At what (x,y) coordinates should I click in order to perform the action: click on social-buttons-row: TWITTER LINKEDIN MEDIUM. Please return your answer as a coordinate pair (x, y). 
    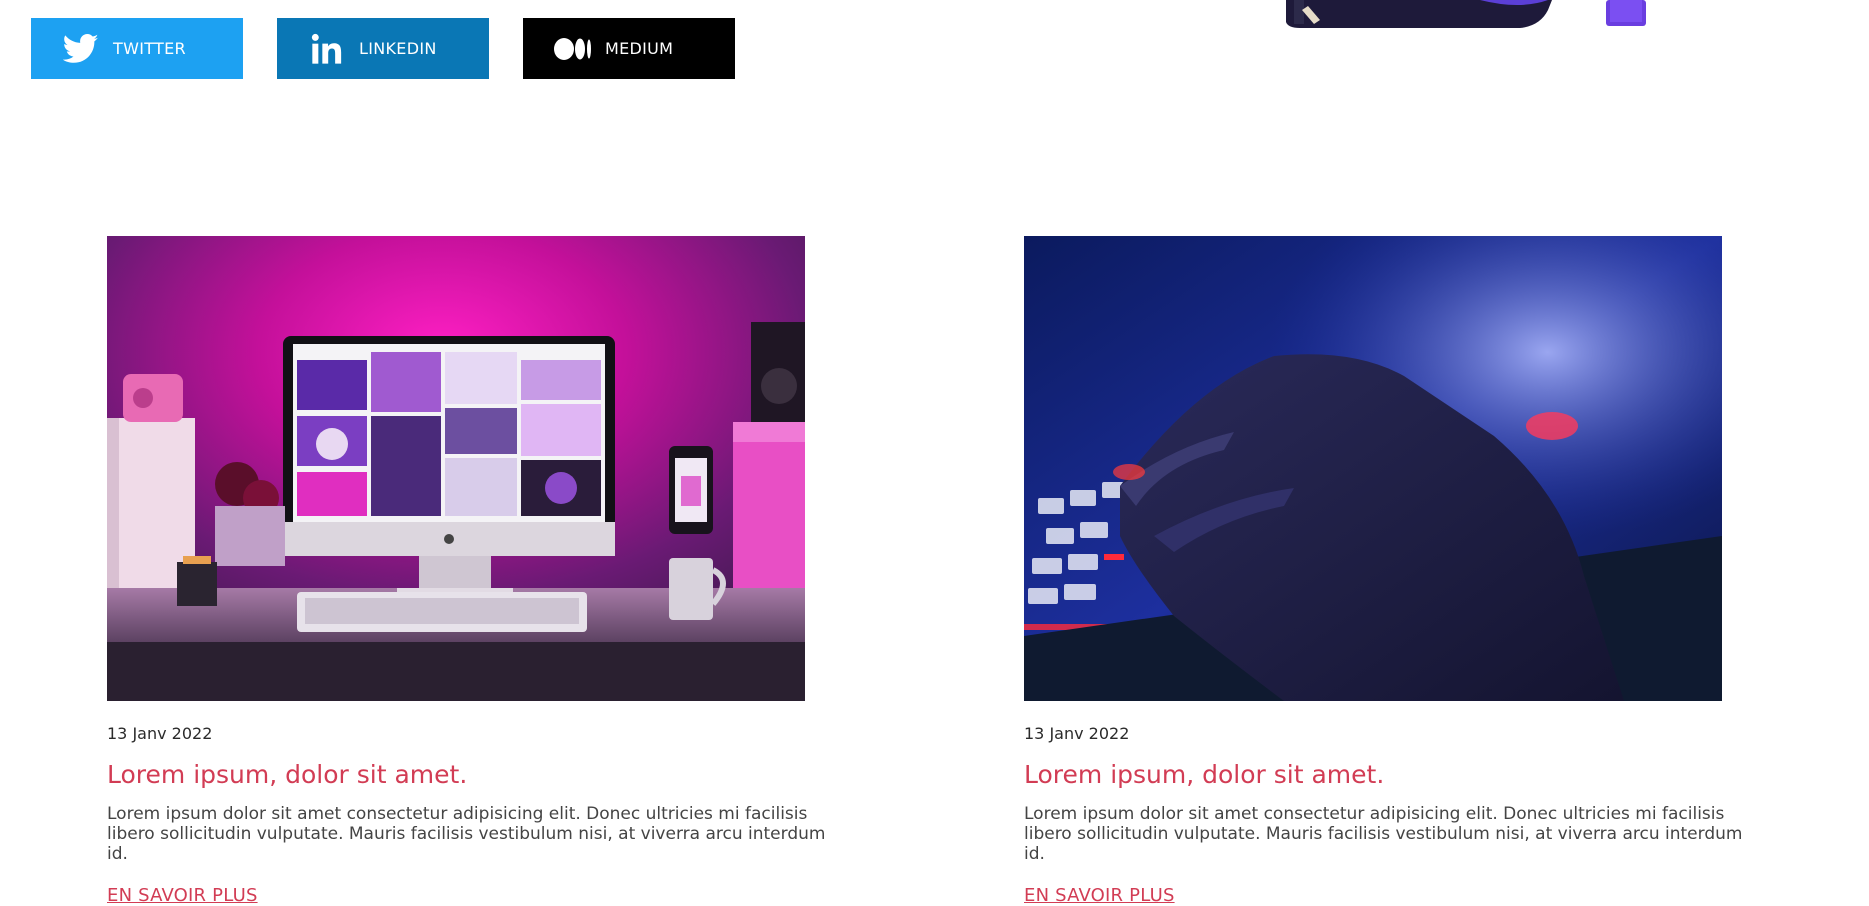
    Looking at the image, I should click on (383, 48).